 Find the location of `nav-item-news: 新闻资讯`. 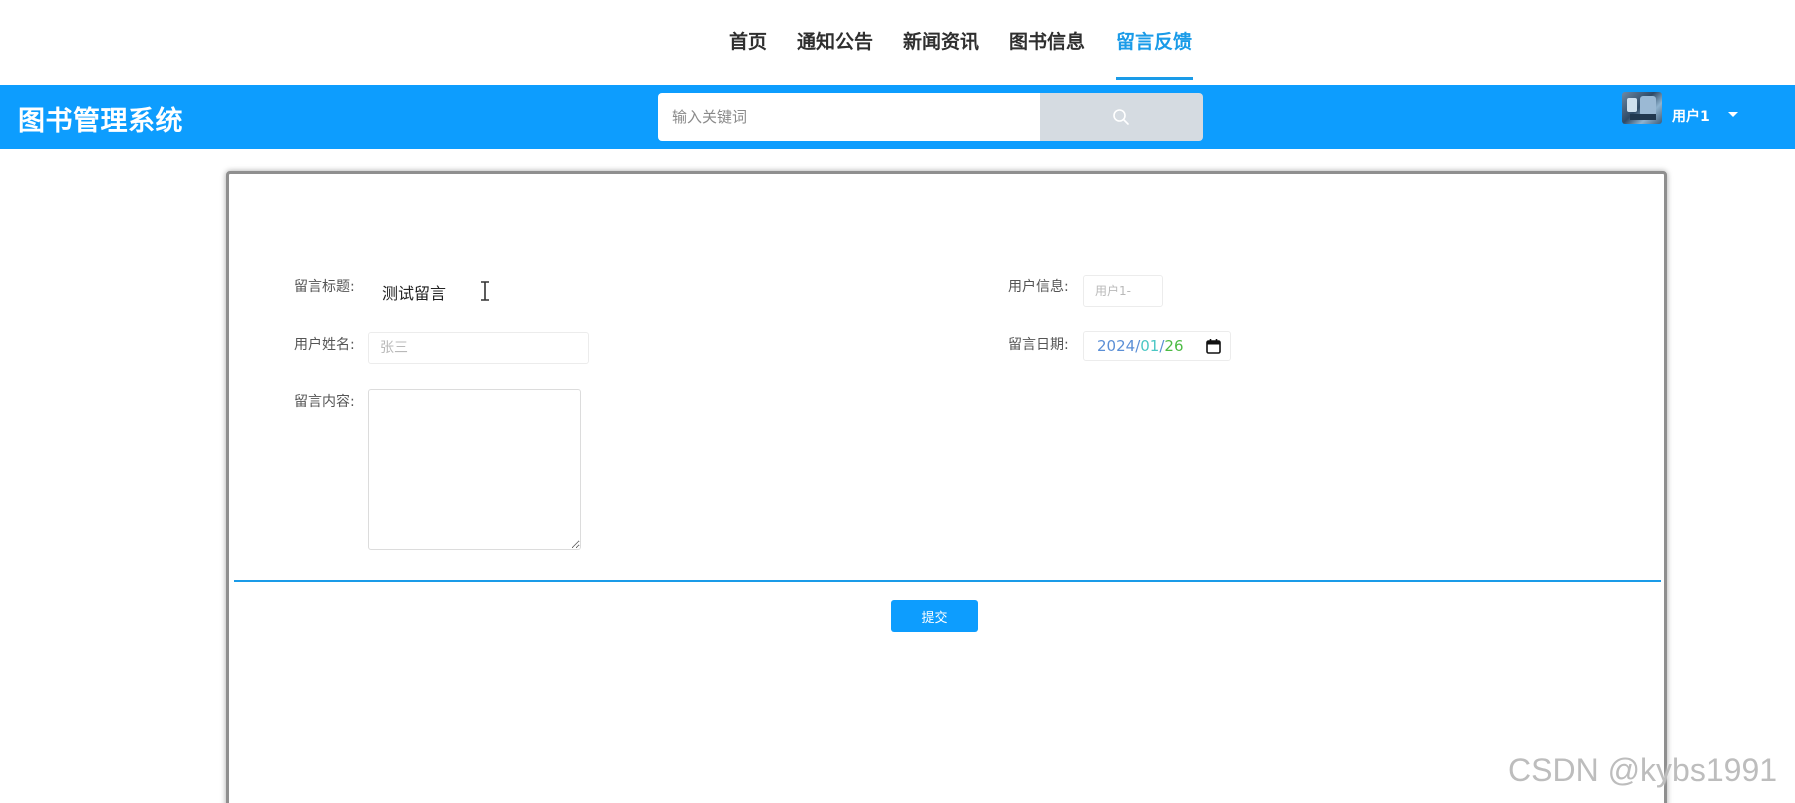

nav-item-news: 新闻资讯 is located at coordinates (941, 40).